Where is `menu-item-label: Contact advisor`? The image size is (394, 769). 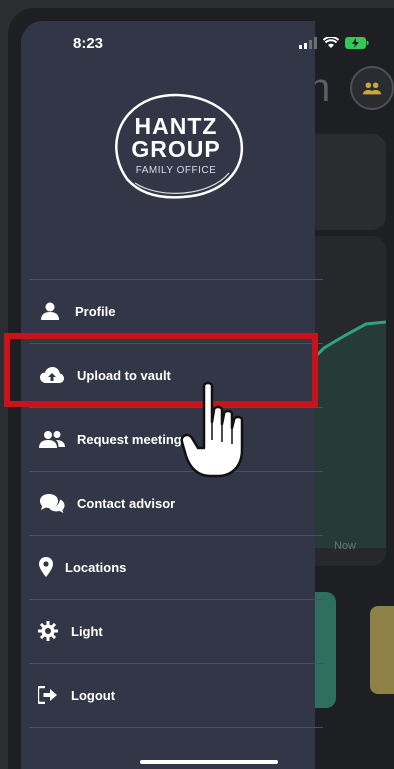
menu-item-label: Contact advisor is located at coordinates (126, 503).